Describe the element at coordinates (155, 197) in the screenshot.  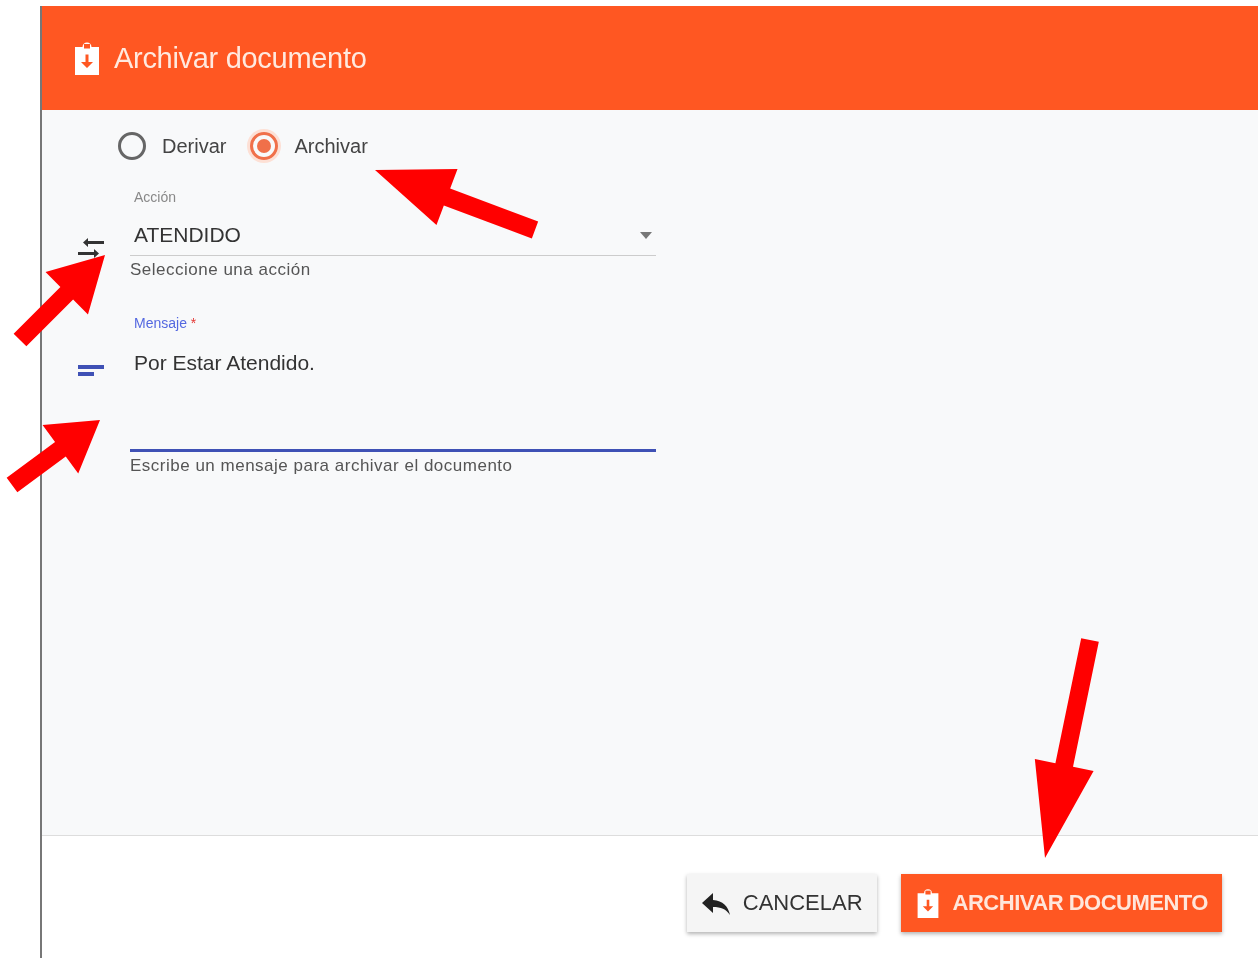
I see `field-label: Acción` at that location.